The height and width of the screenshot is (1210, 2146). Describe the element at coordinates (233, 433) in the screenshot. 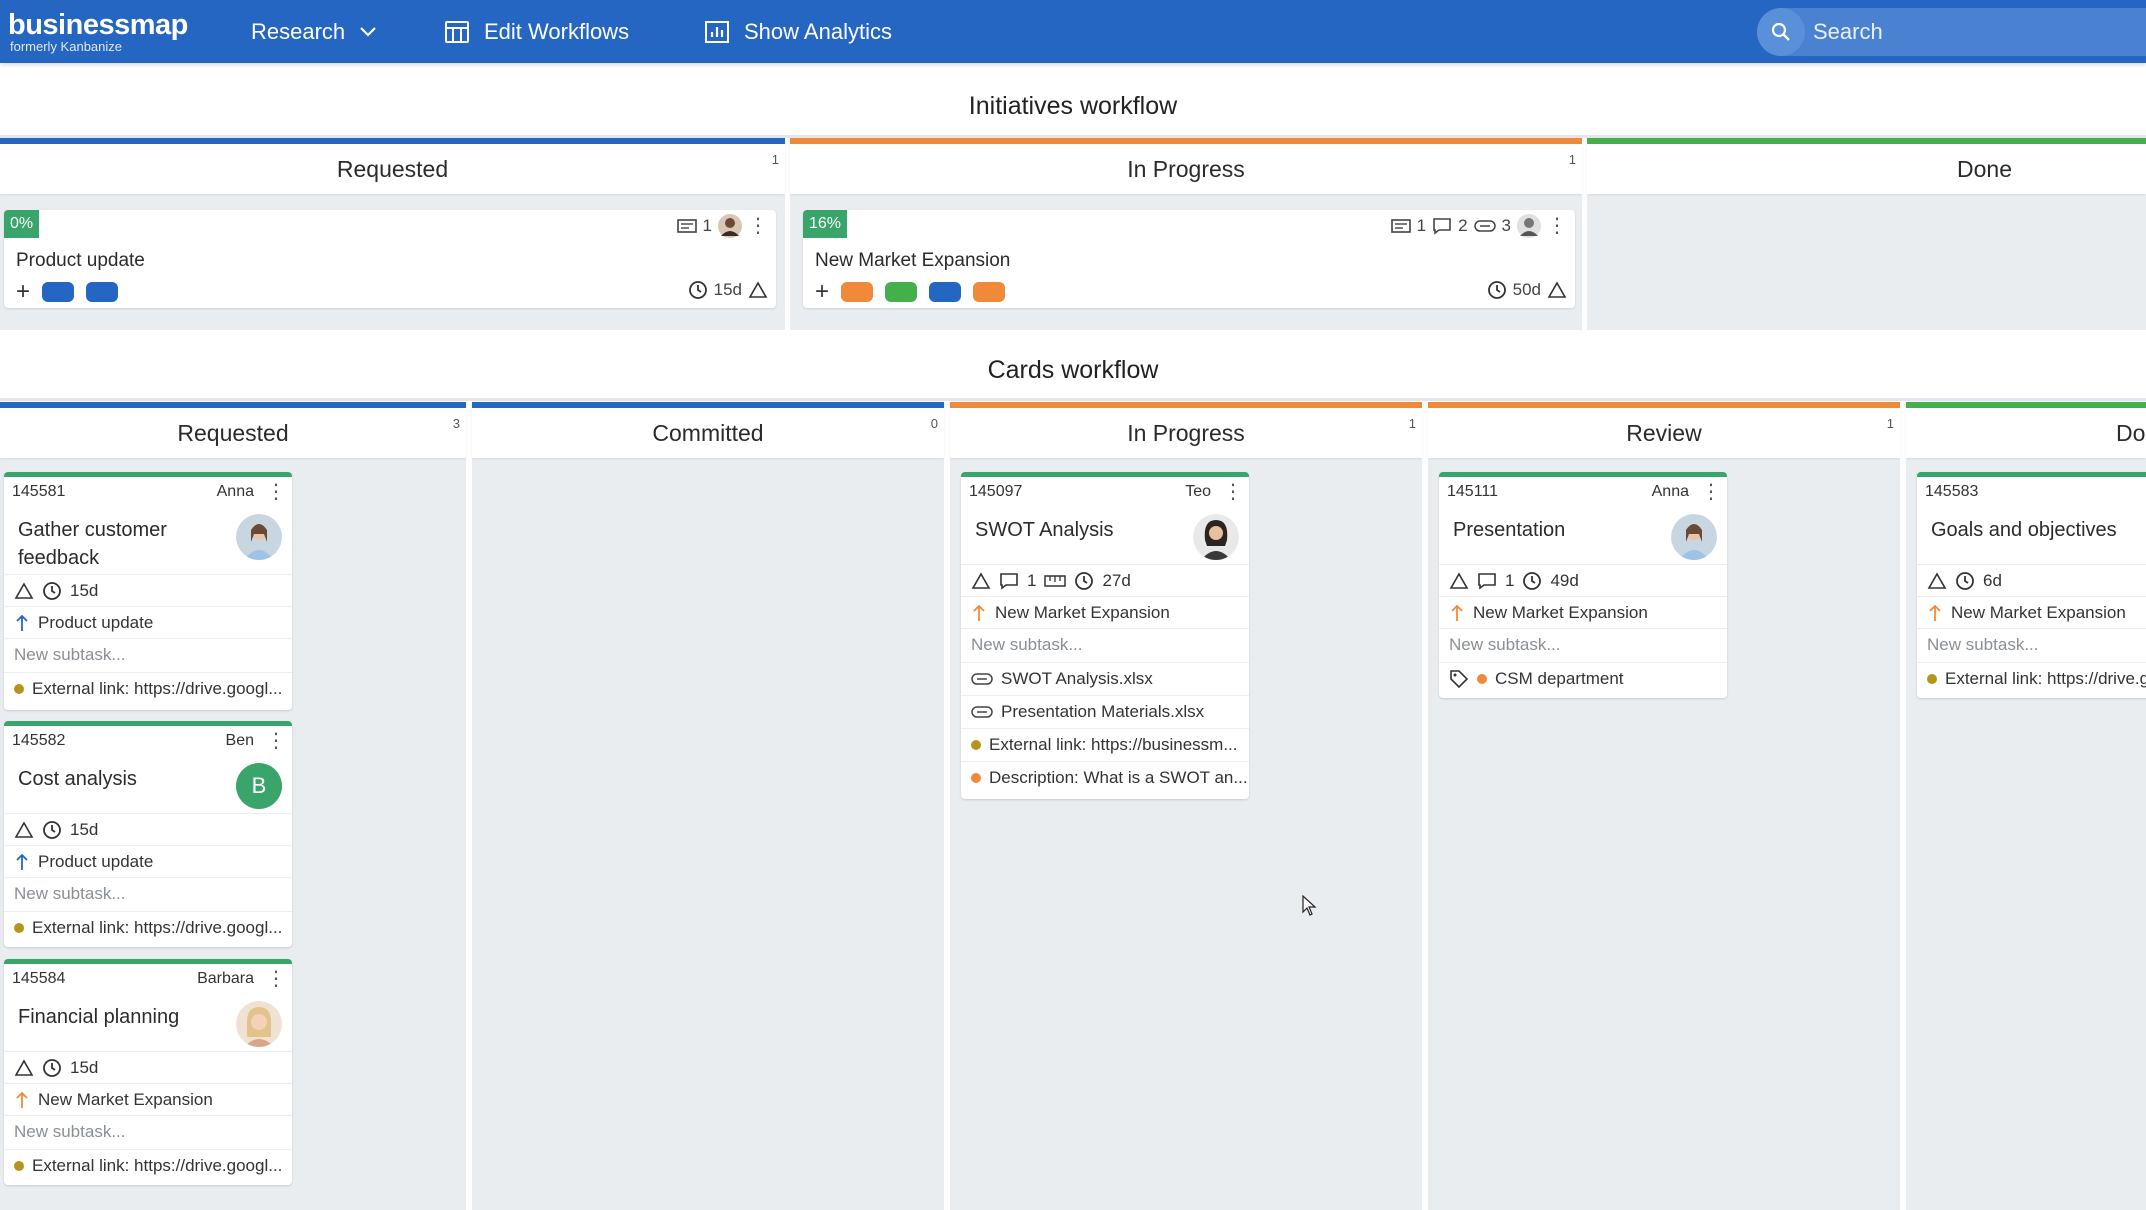

I see `column-header: Requested 3` at that location.